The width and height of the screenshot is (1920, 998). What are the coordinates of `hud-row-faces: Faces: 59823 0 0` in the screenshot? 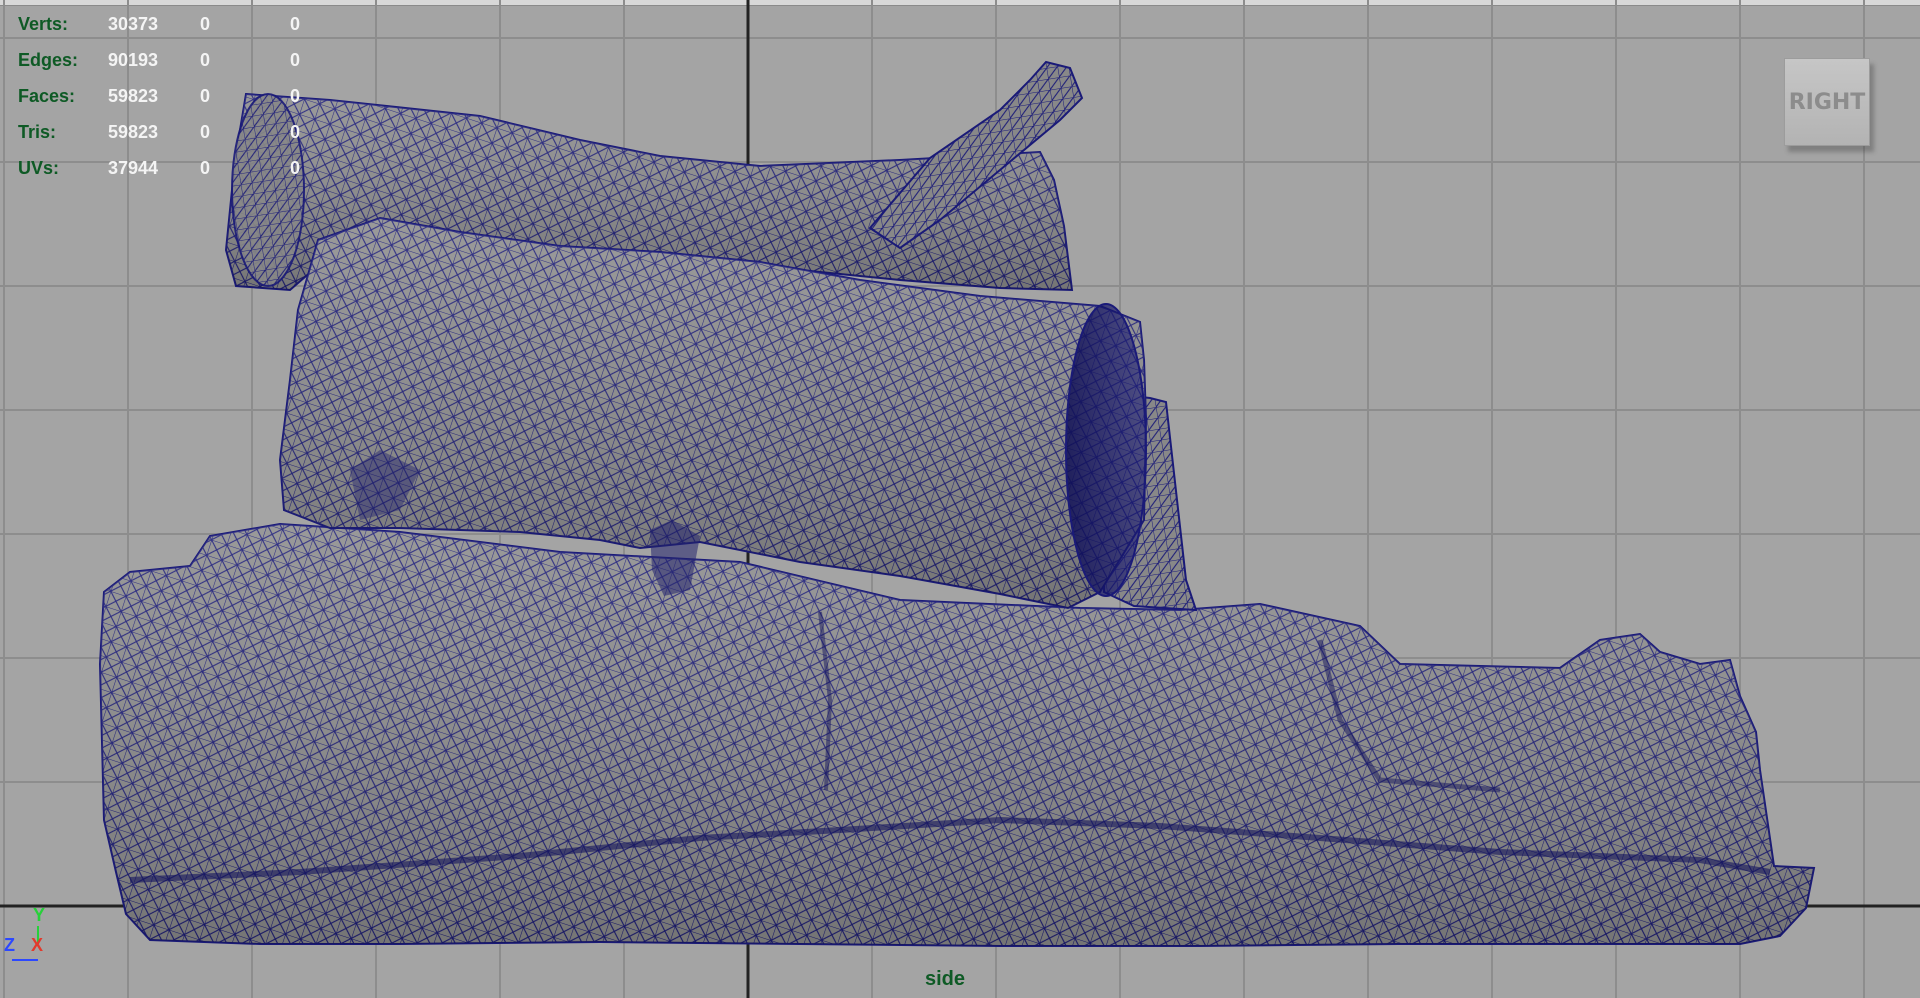 It's located at (168, 96).